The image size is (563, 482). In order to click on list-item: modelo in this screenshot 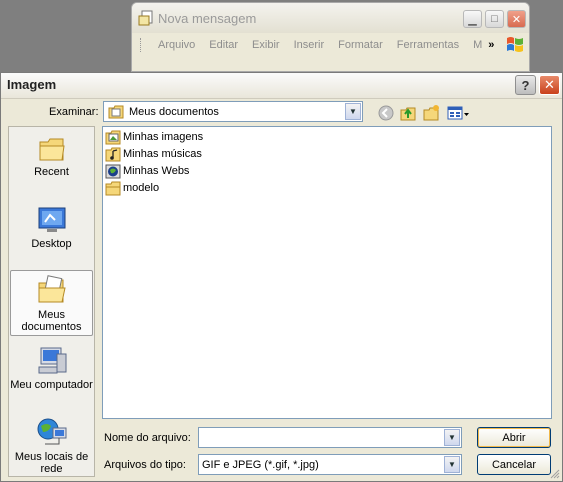, I will do `click(132, 188)`.